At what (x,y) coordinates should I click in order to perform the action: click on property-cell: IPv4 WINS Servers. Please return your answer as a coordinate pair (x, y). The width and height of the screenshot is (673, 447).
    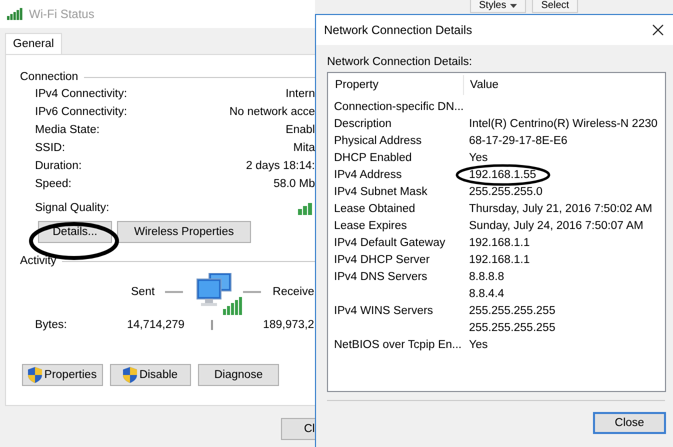
    Looking at the image, I should click on (384, 310).